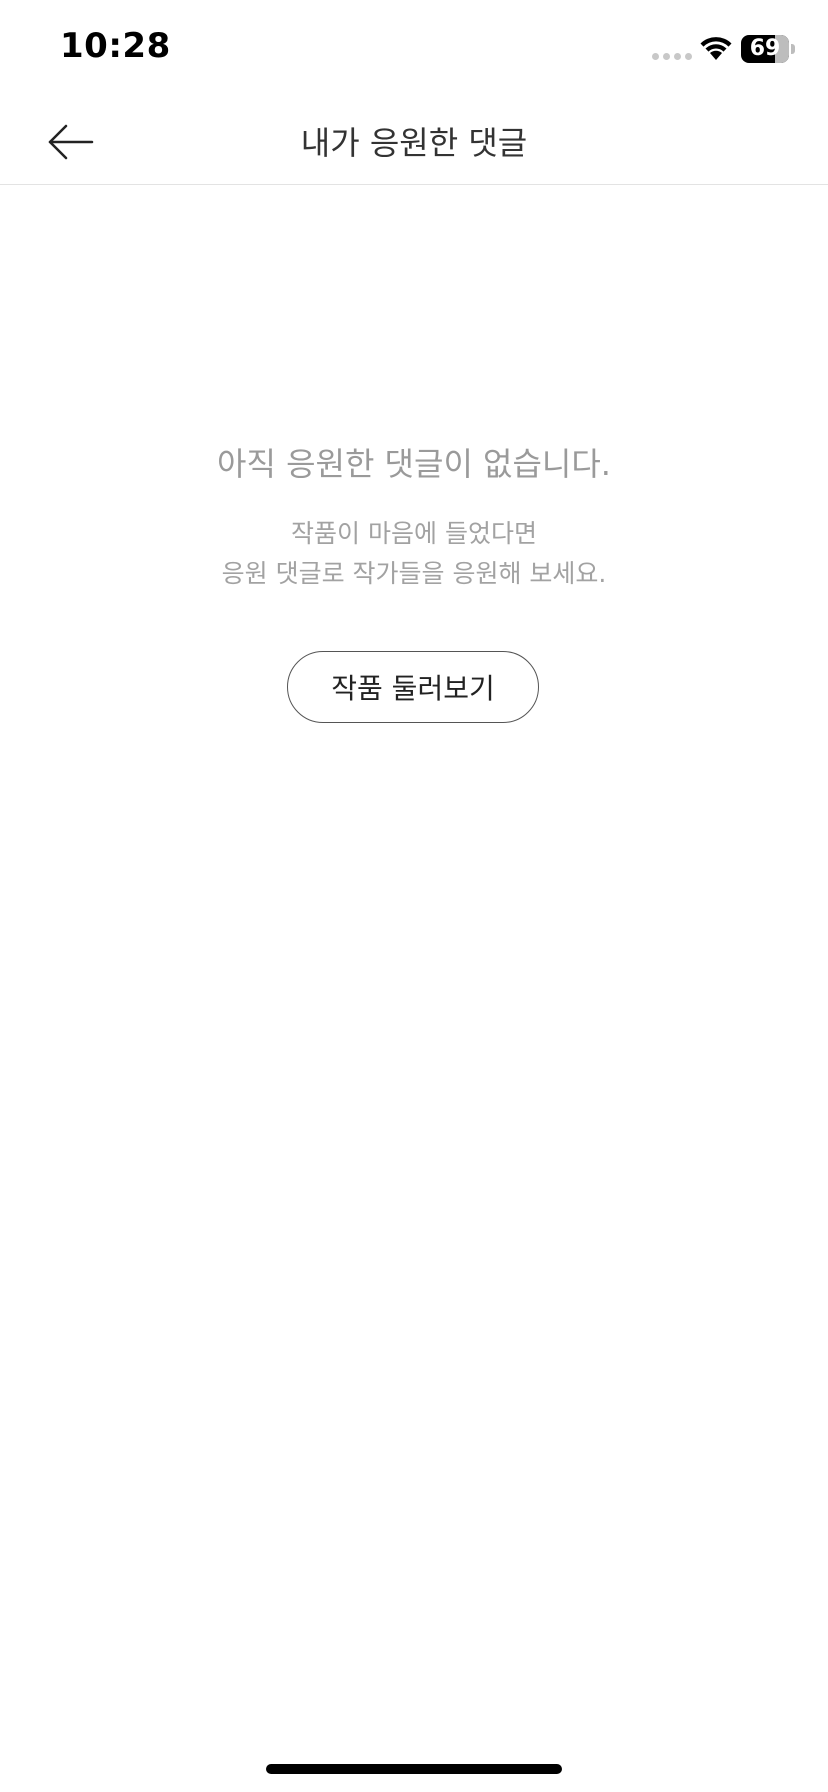 This screenshot has height=1792, width=828. I want to click on battery-level: 69, so click(765, 48).